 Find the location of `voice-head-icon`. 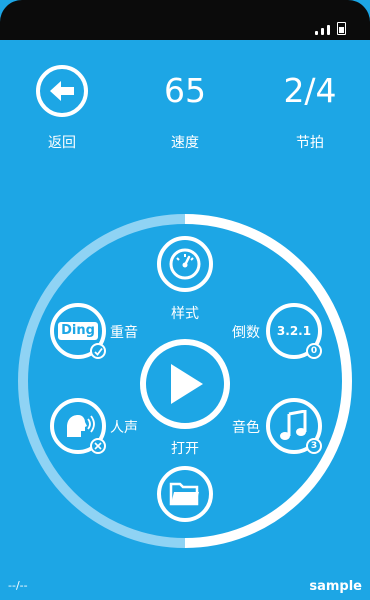

voice-head-icon is located at coordinates (81, 426).